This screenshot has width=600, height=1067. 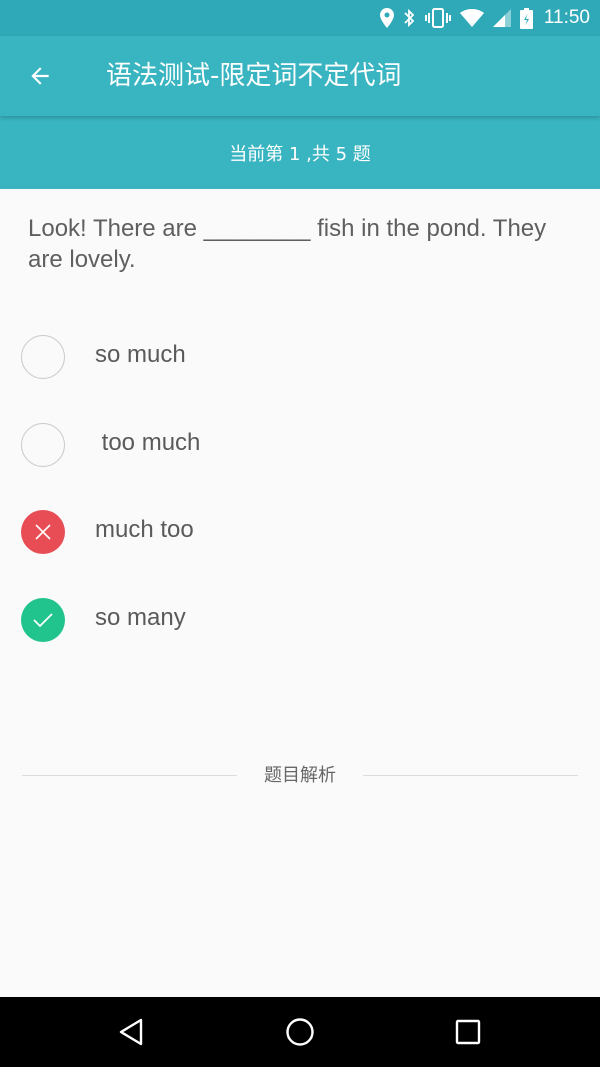 What do you see at coordinates (300, 18) in the screenshot?
I see `status-bar: 11:50` at bounding box center [300, 18].